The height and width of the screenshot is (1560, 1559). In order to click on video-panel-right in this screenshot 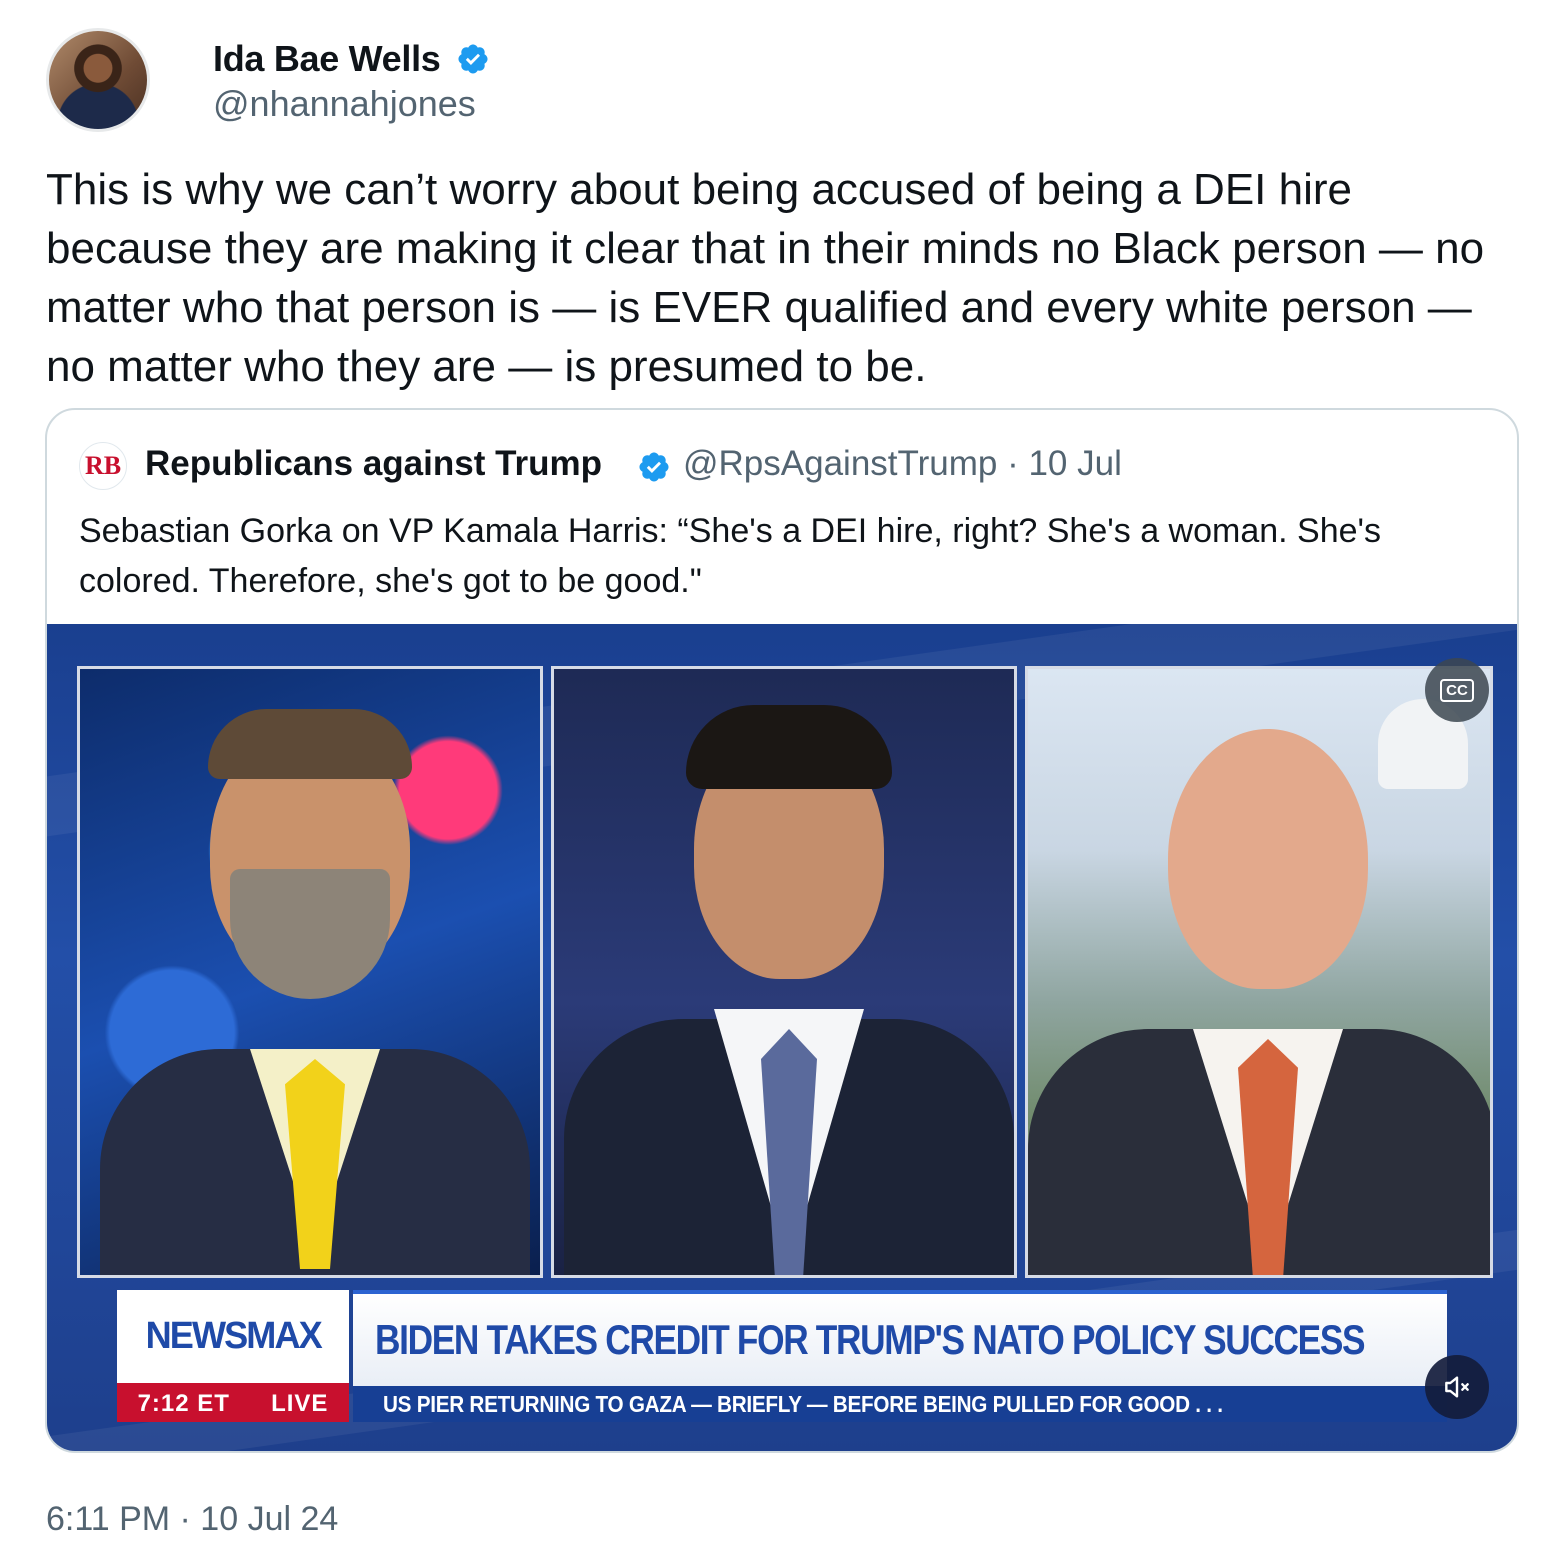, I will do `click(1259, 972)`.